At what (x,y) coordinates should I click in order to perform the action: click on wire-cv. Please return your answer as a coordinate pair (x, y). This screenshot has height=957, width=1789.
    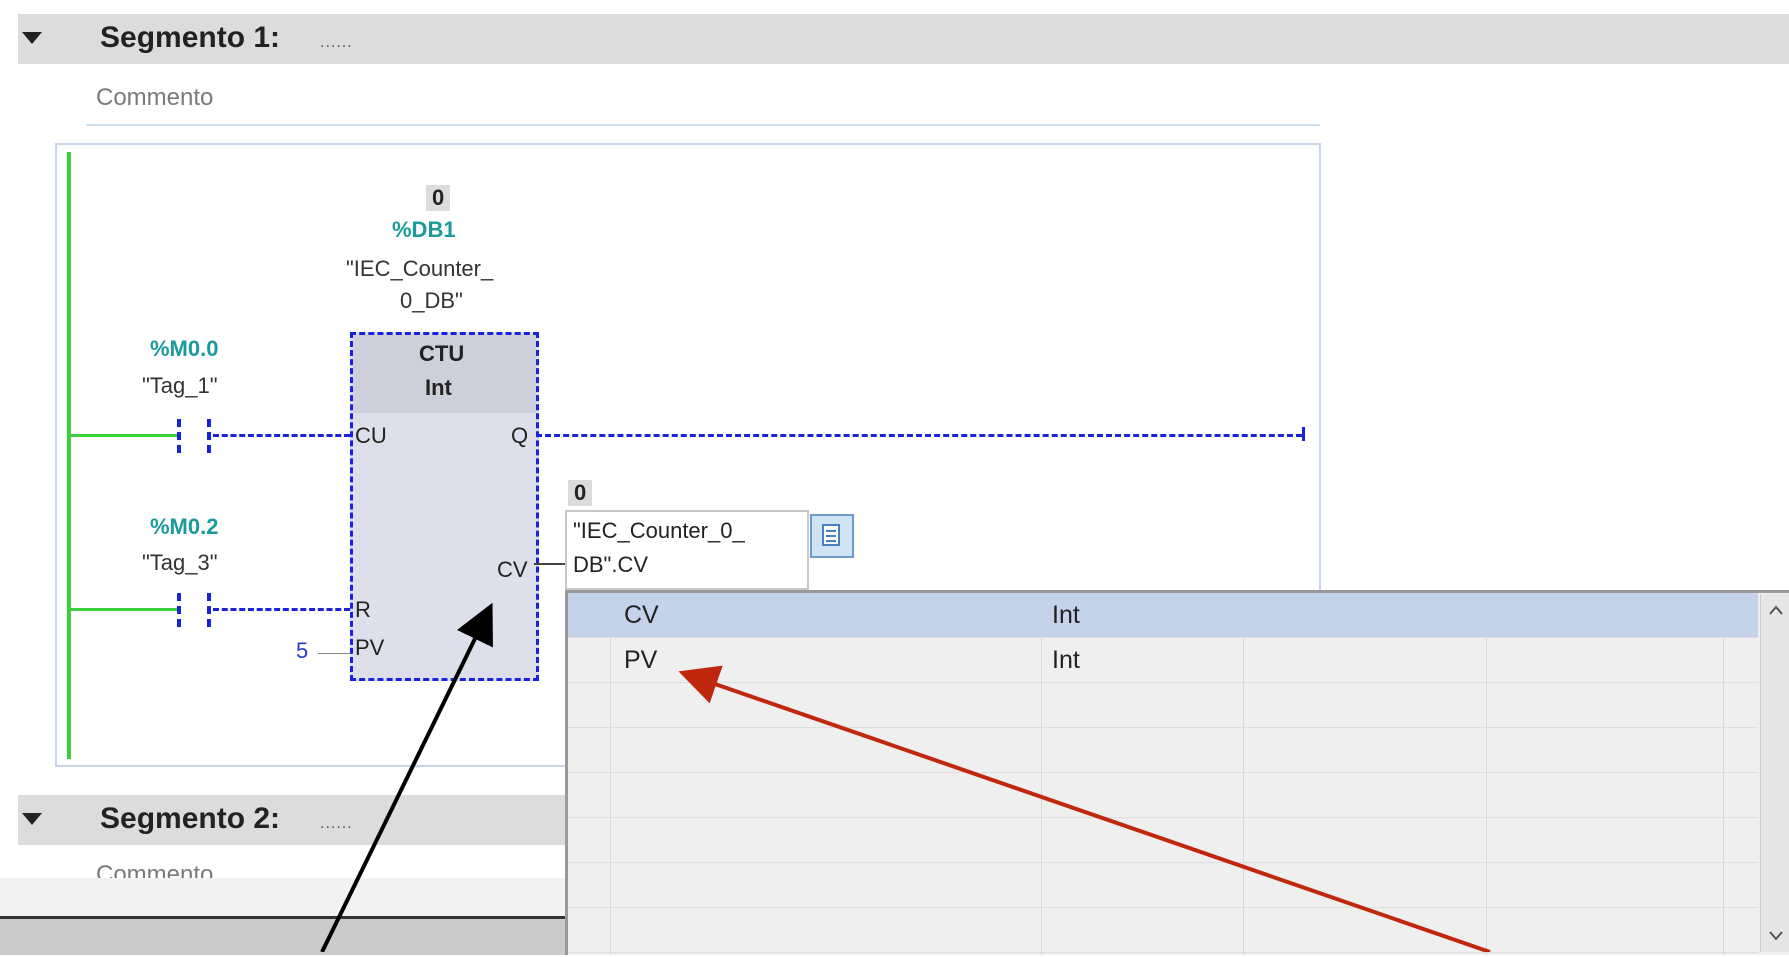
    Looking at the image, I should click on (549, 564).